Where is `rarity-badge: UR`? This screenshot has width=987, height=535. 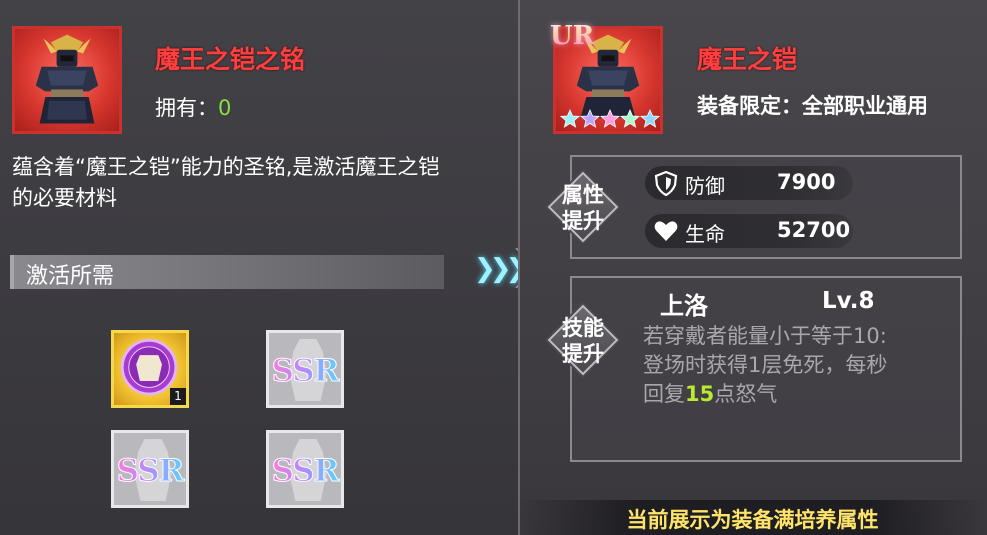 rarity-badge: UR is located at coordinates (572, 36).